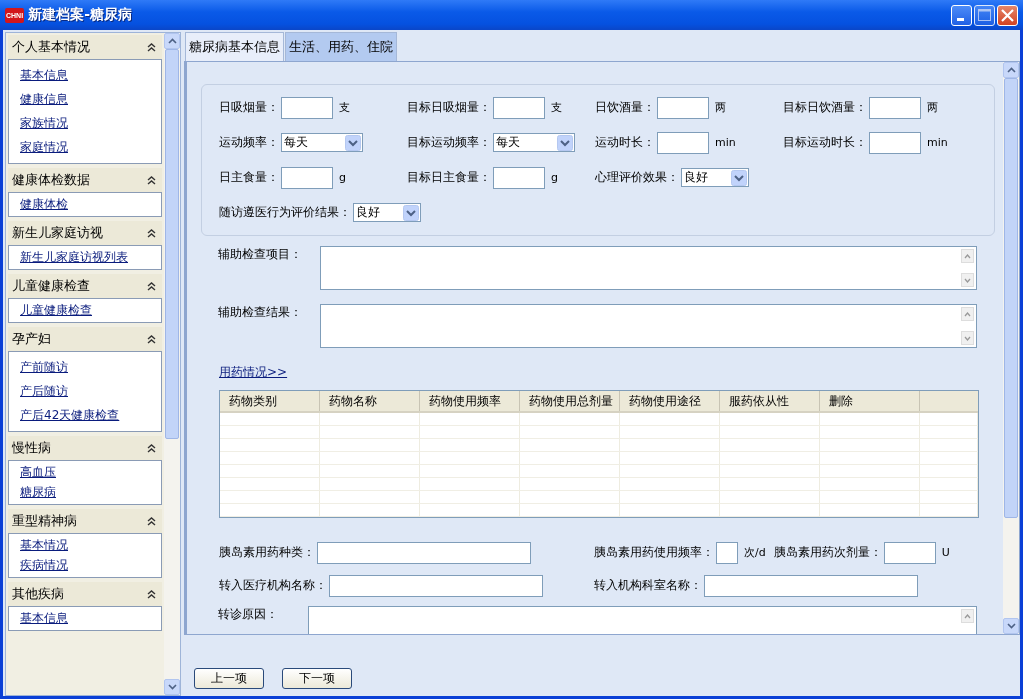 The image size is (1023, 699). Describe the element at coordinates (570, 401) in the screenshot. I see `column-header: 药物使用总剂量` at that location.